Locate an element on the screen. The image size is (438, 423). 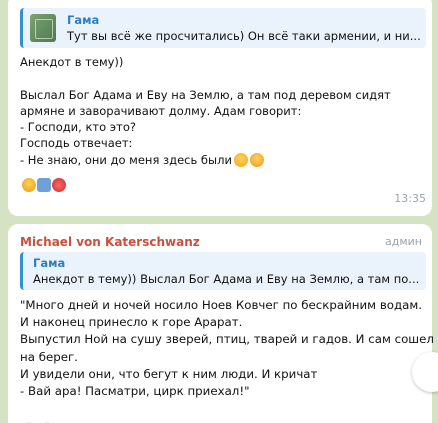
rofl-reaction-icon is located at coordinates (29, 185).